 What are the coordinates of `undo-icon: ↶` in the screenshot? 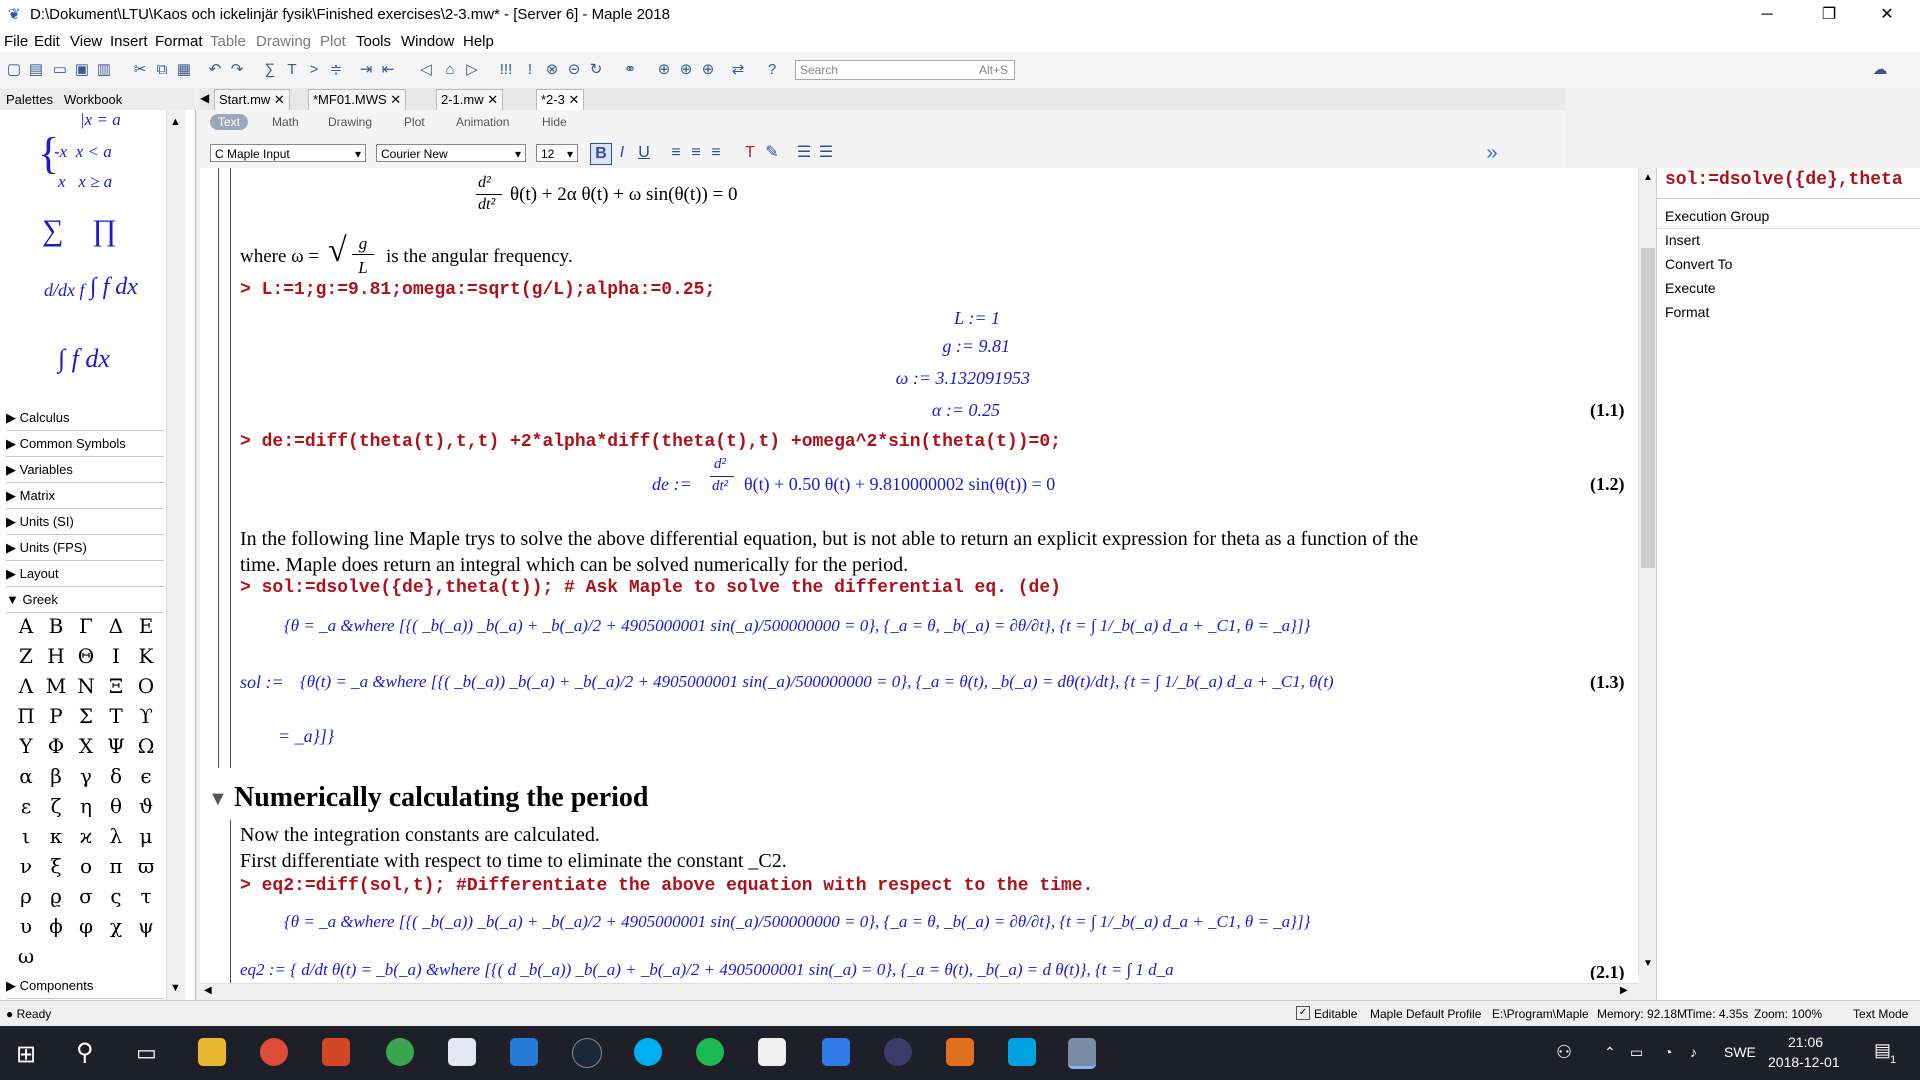 It's located at (215, 70).